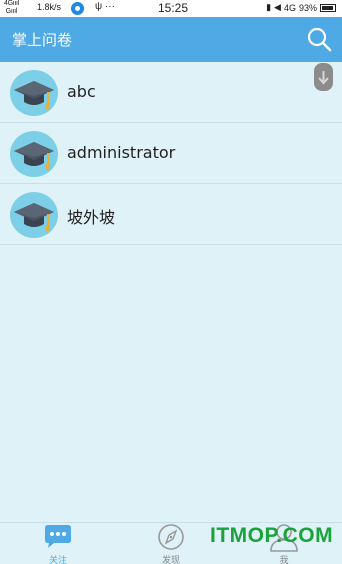 The width and height of the screenshot is (342, 564). Describe the element at coordinates (49, 7) in the screenshot. I see `network-speed: 1.8k/s` at that location.